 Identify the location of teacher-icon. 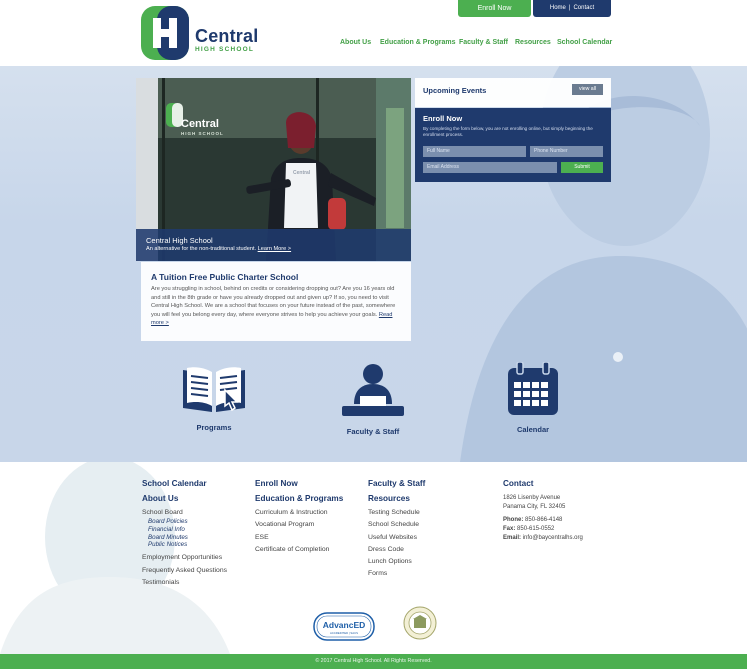
(373, 390).